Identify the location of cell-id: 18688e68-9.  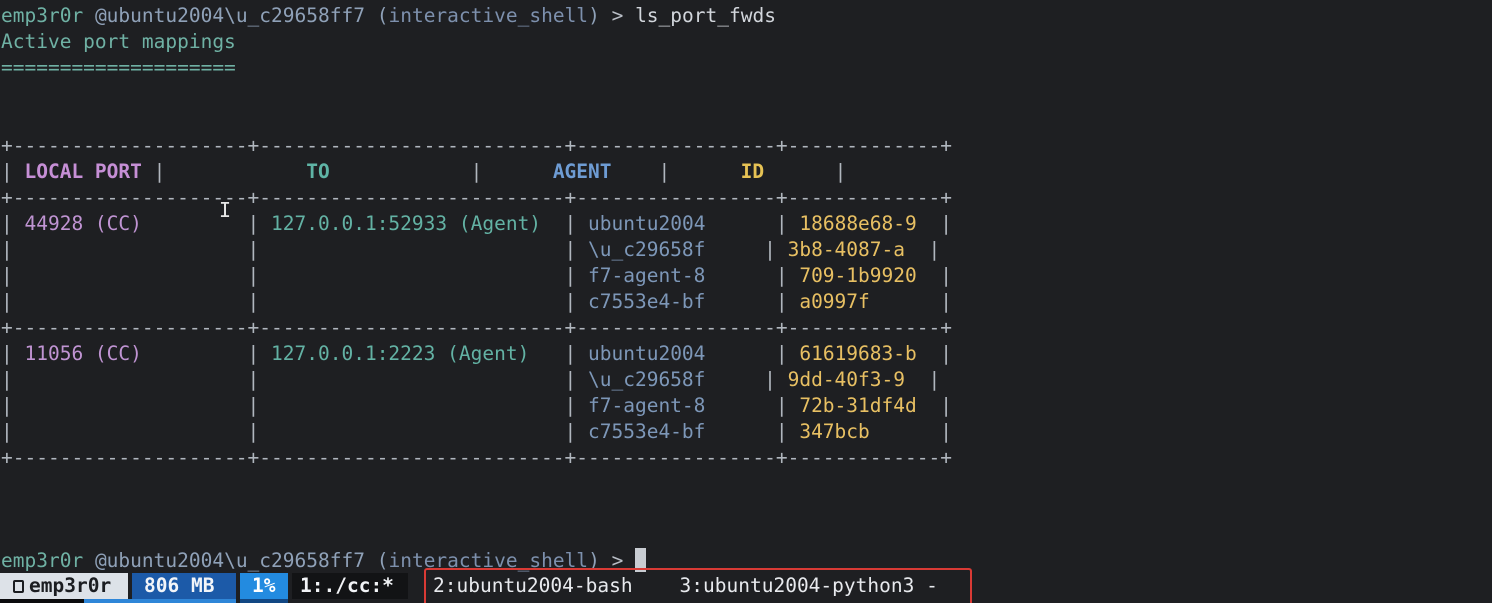
(858, 223).